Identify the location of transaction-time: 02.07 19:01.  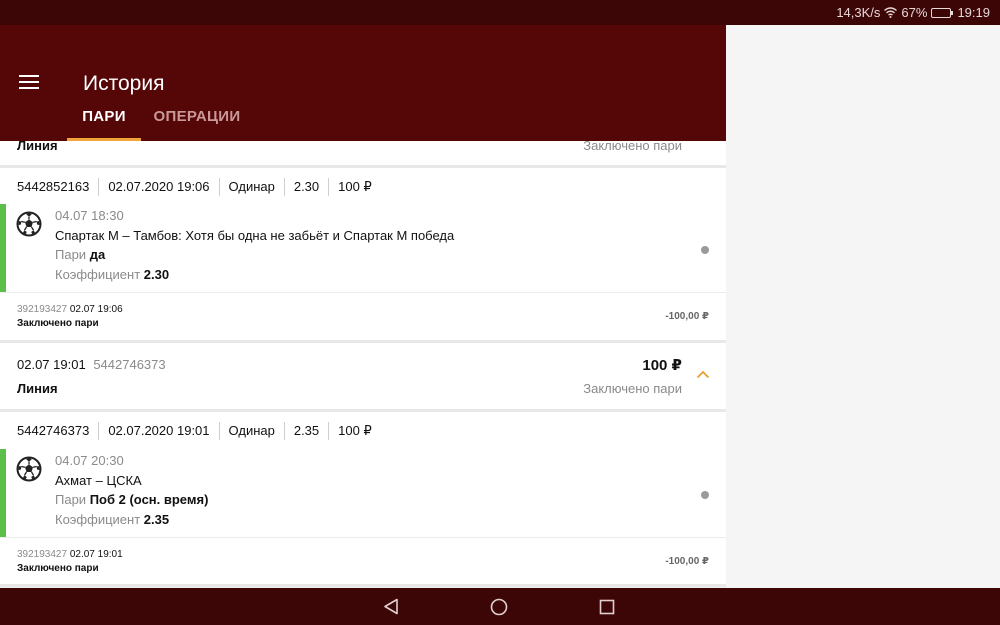
(96, 554).